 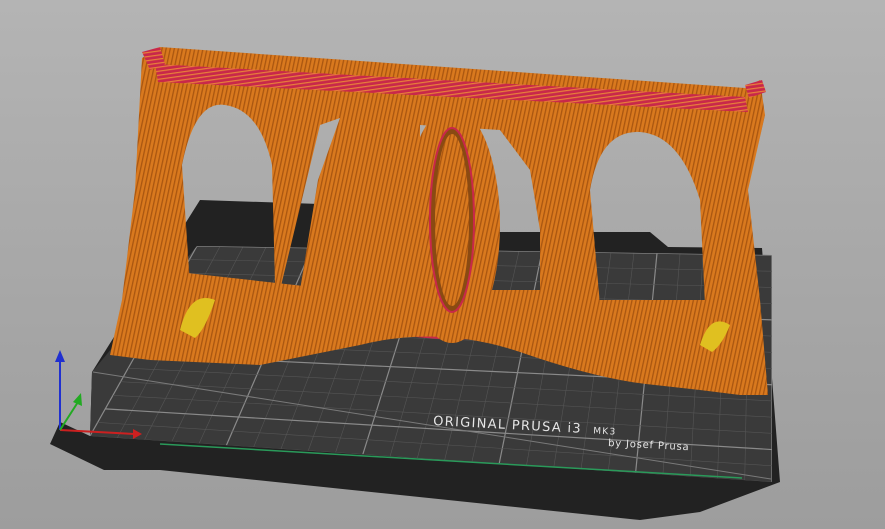 I want to click on model-center-oval-inner, so click(x=452, y=220).